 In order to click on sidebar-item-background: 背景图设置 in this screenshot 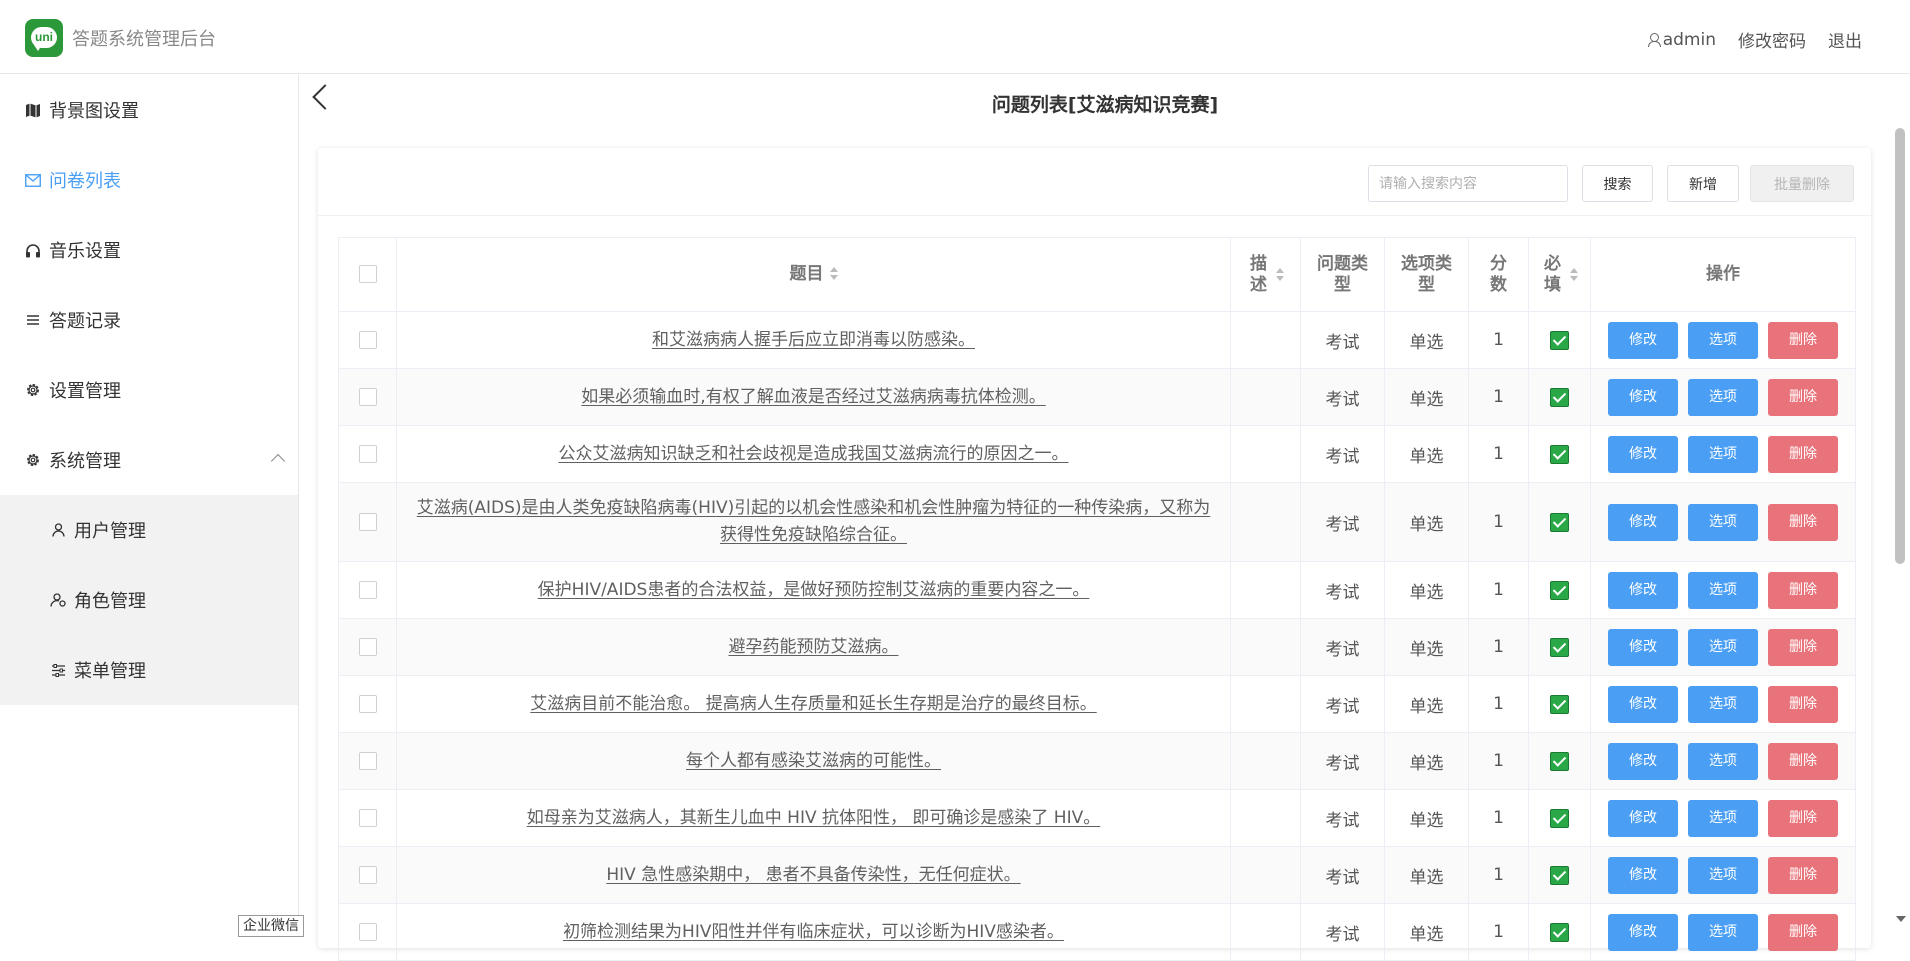, I will do `click(149, 110)`.